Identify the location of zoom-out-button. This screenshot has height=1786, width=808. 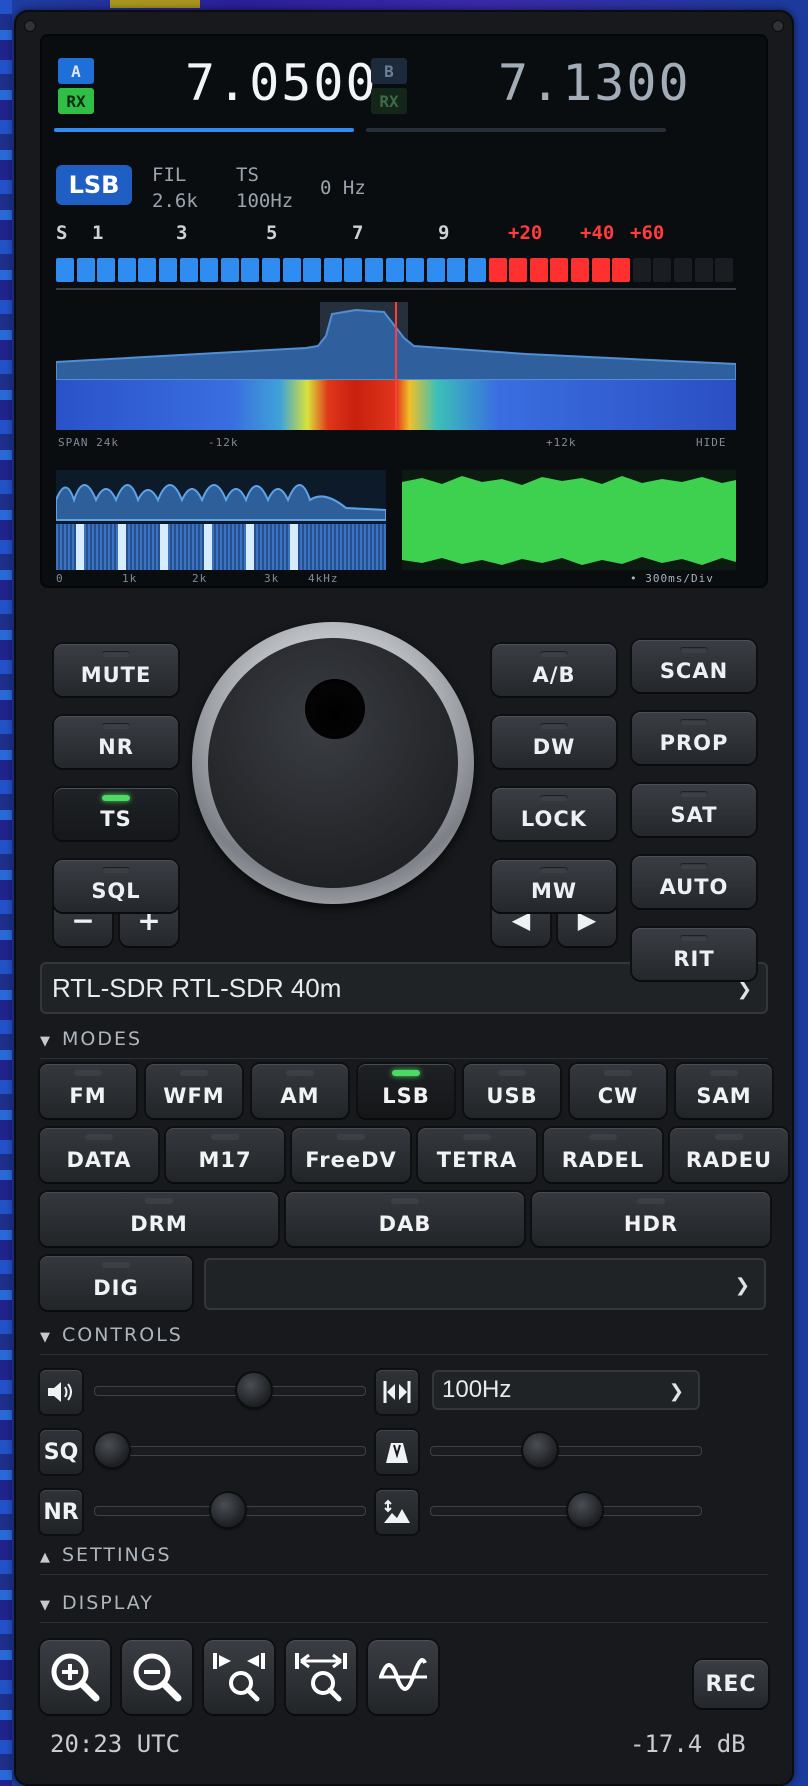
(157, 1677).